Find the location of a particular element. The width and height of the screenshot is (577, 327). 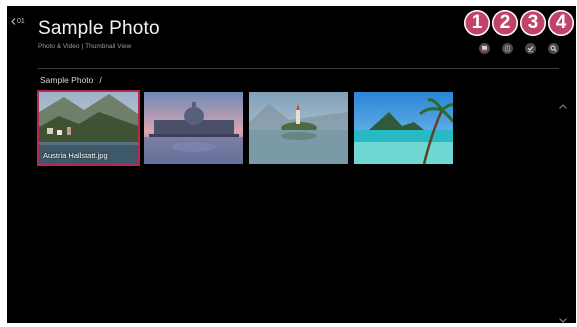

scroll-up-button is located at coordinates (563, 105).